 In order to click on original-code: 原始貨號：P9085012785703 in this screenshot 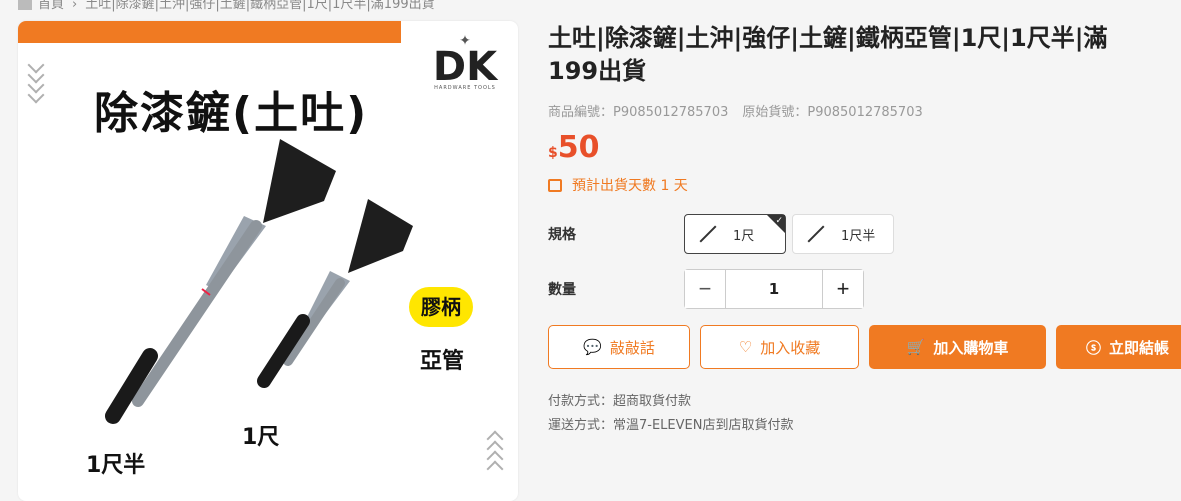, I will do `click(832, 112)`.